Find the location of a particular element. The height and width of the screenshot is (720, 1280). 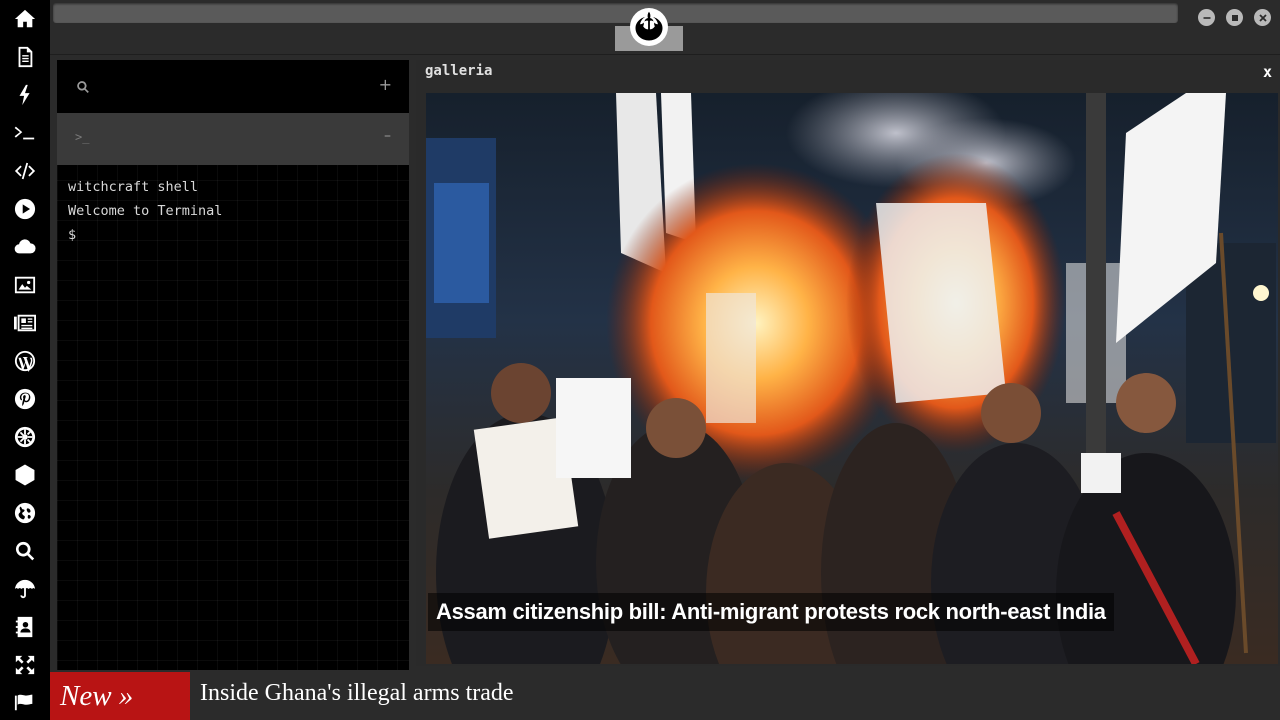

terminal-prompt: $ is located at coordinates (72, 235).